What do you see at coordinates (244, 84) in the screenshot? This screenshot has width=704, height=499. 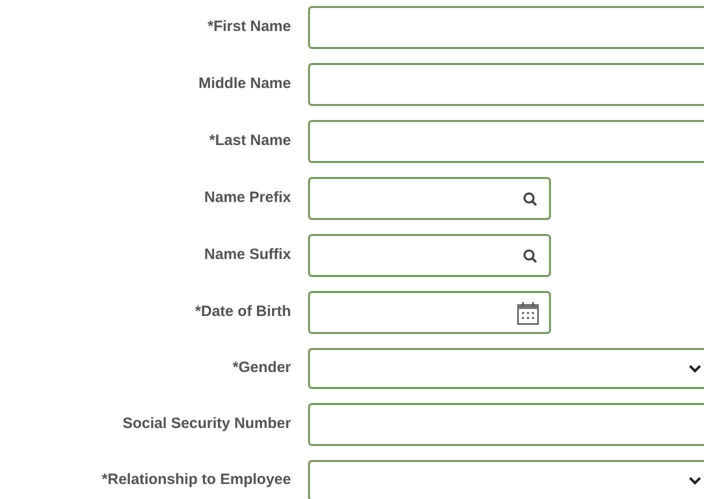 I see `field-label: Middle Name` at bounding box center [244, 84].